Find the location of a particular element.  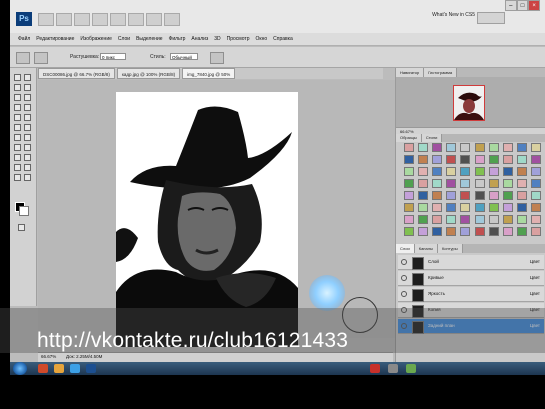

path-select-tool-icon is located at coordinates (17, 157).